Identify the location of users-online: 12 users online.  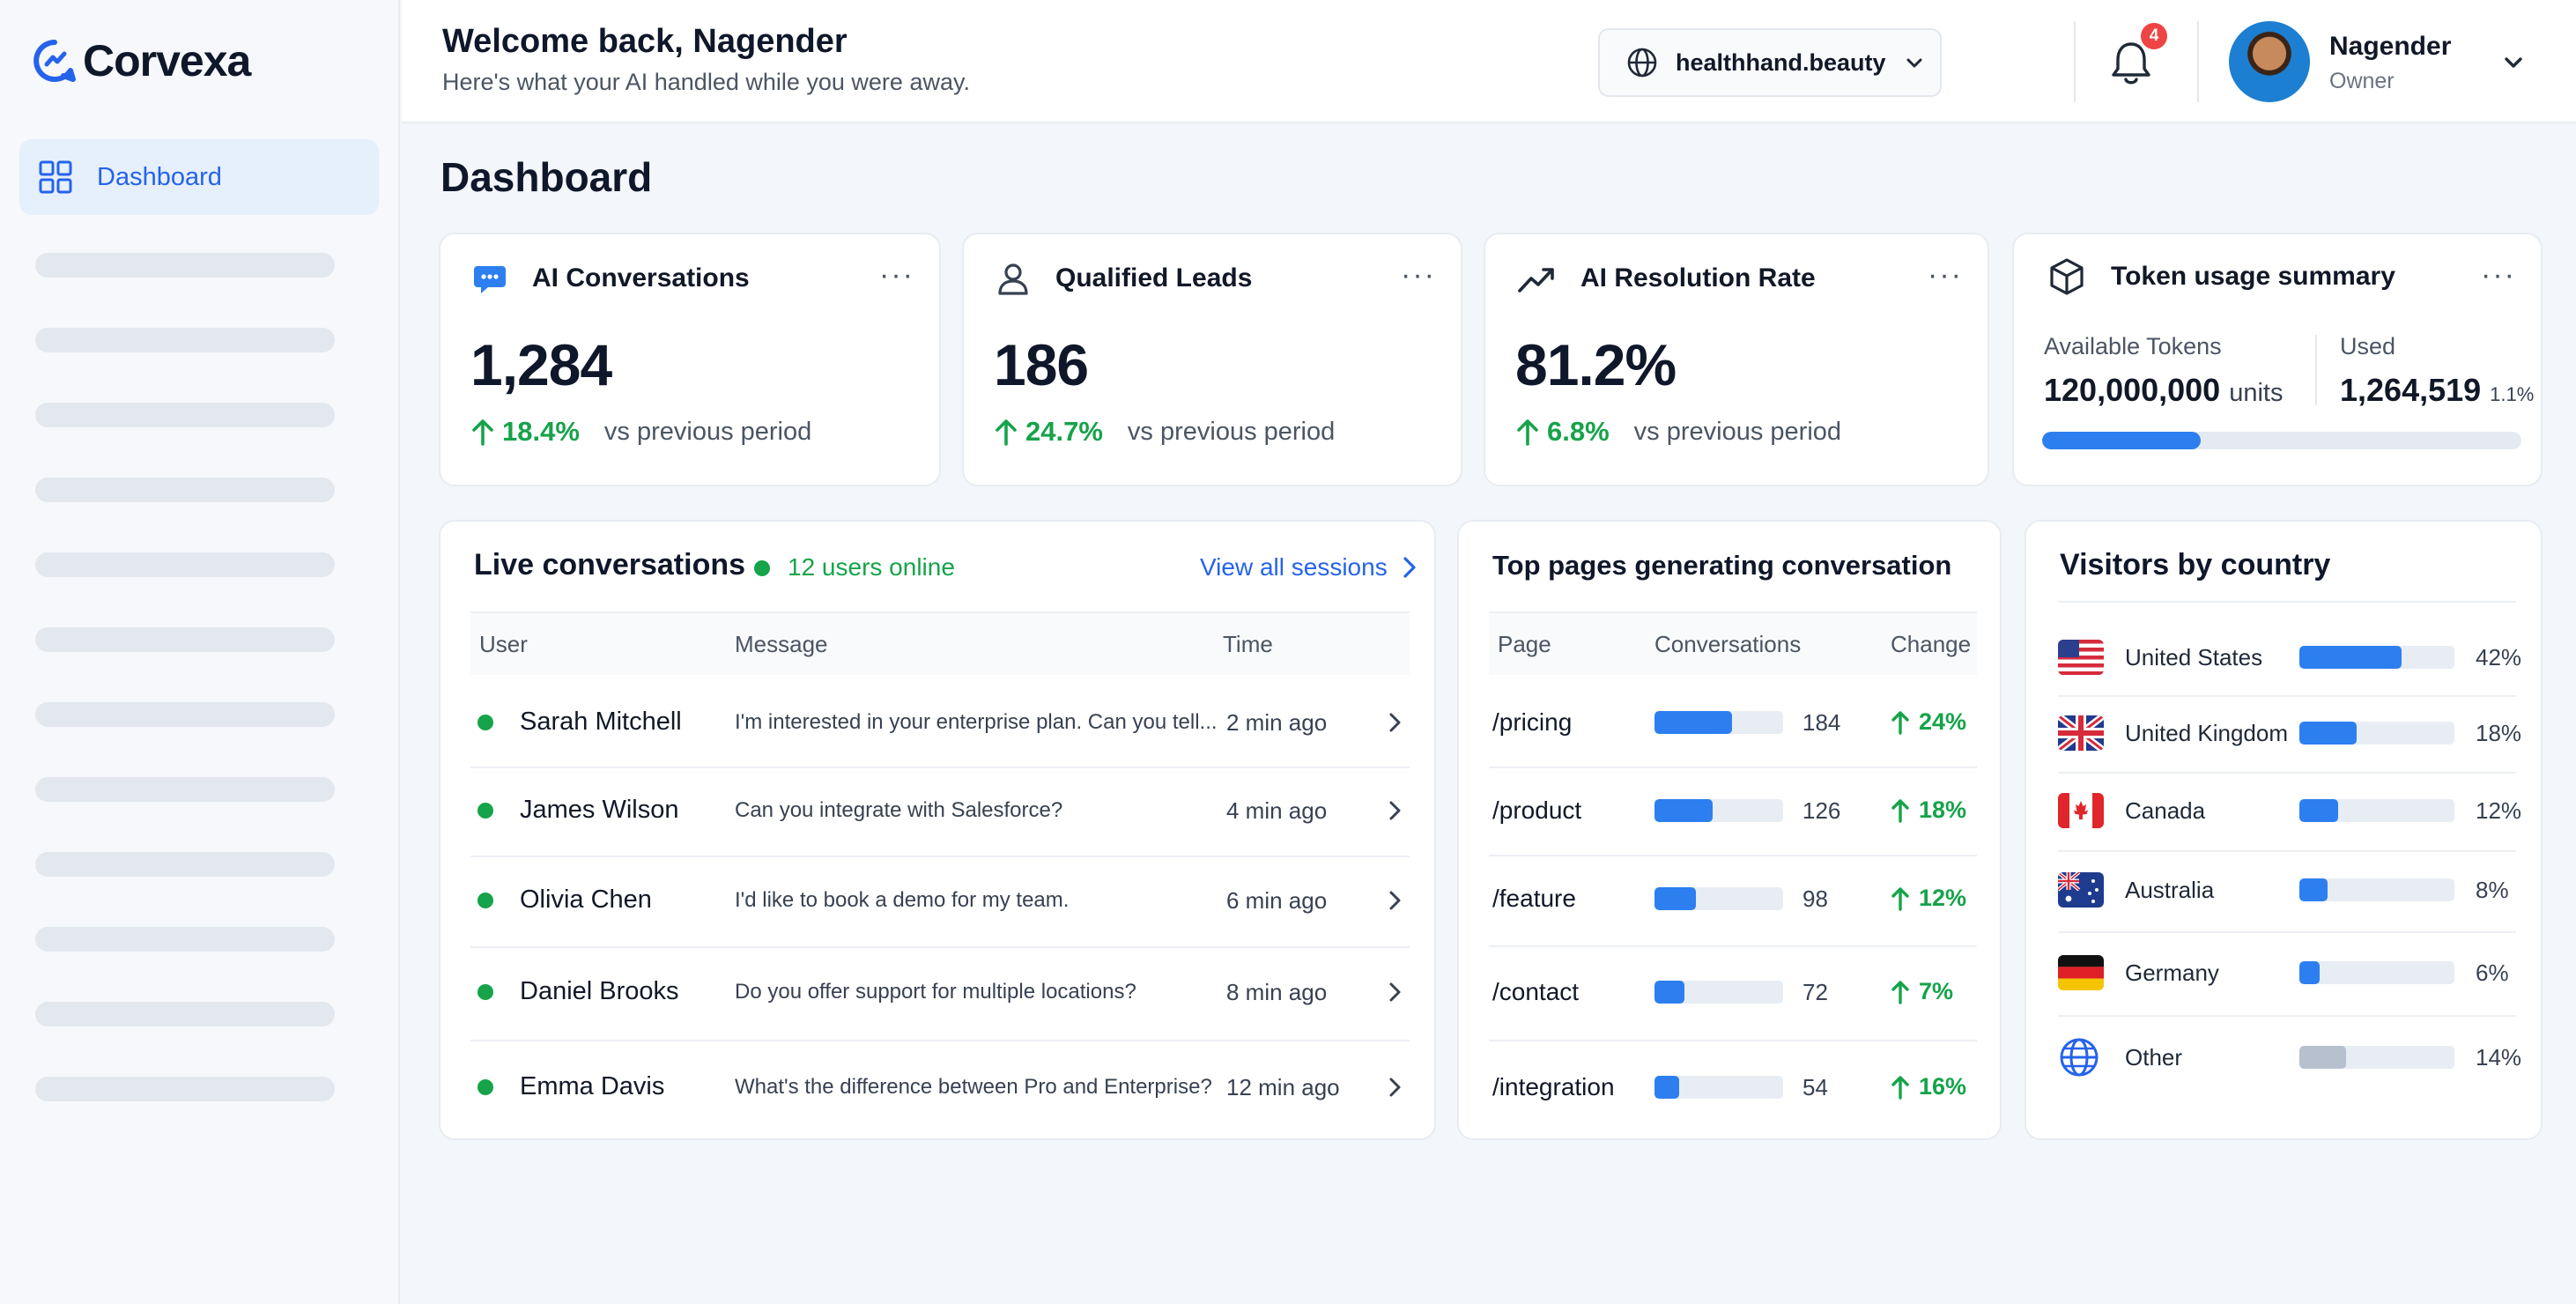
(872, 567).